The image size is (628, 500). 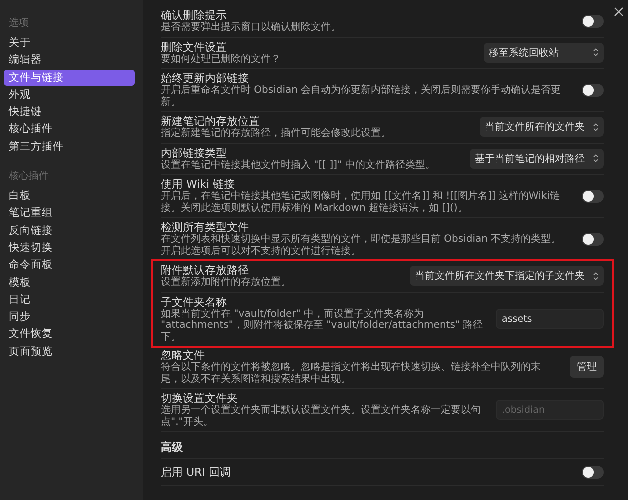 What do you see at coordinates (69, 213) in the screenshot?
I see `sidebar-item: 笔记重组` at bounding box center [69, 213].